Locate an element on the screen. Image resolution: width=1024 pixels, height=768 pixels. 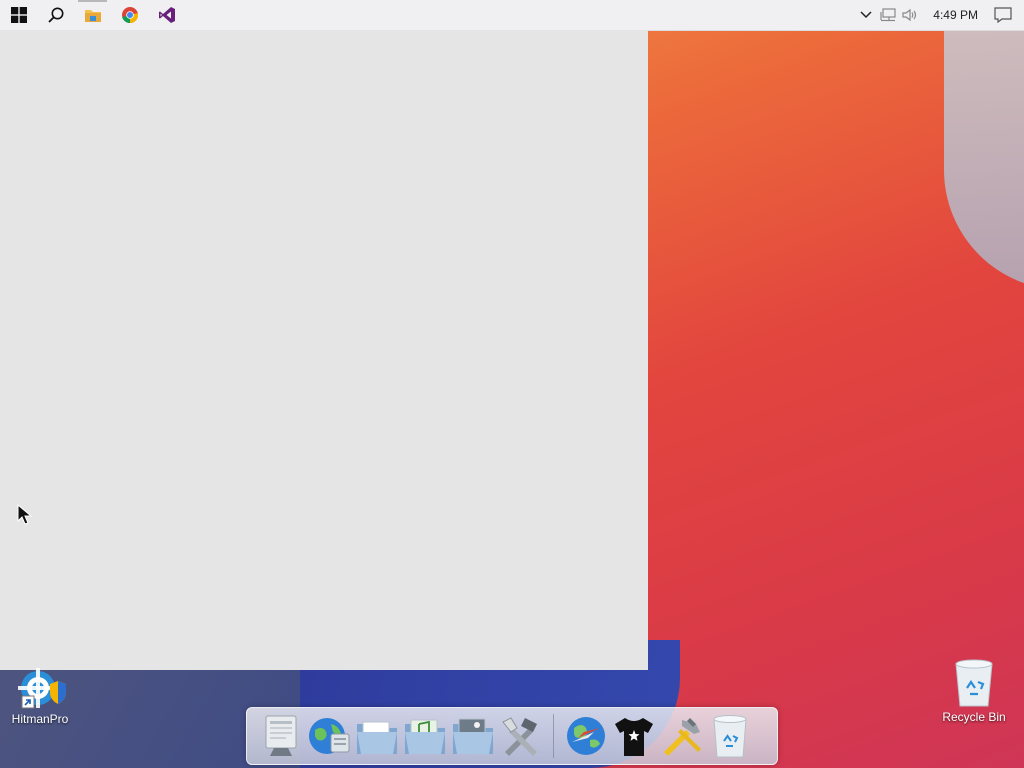
visual-studio-button is located at coordinates (166, 15).